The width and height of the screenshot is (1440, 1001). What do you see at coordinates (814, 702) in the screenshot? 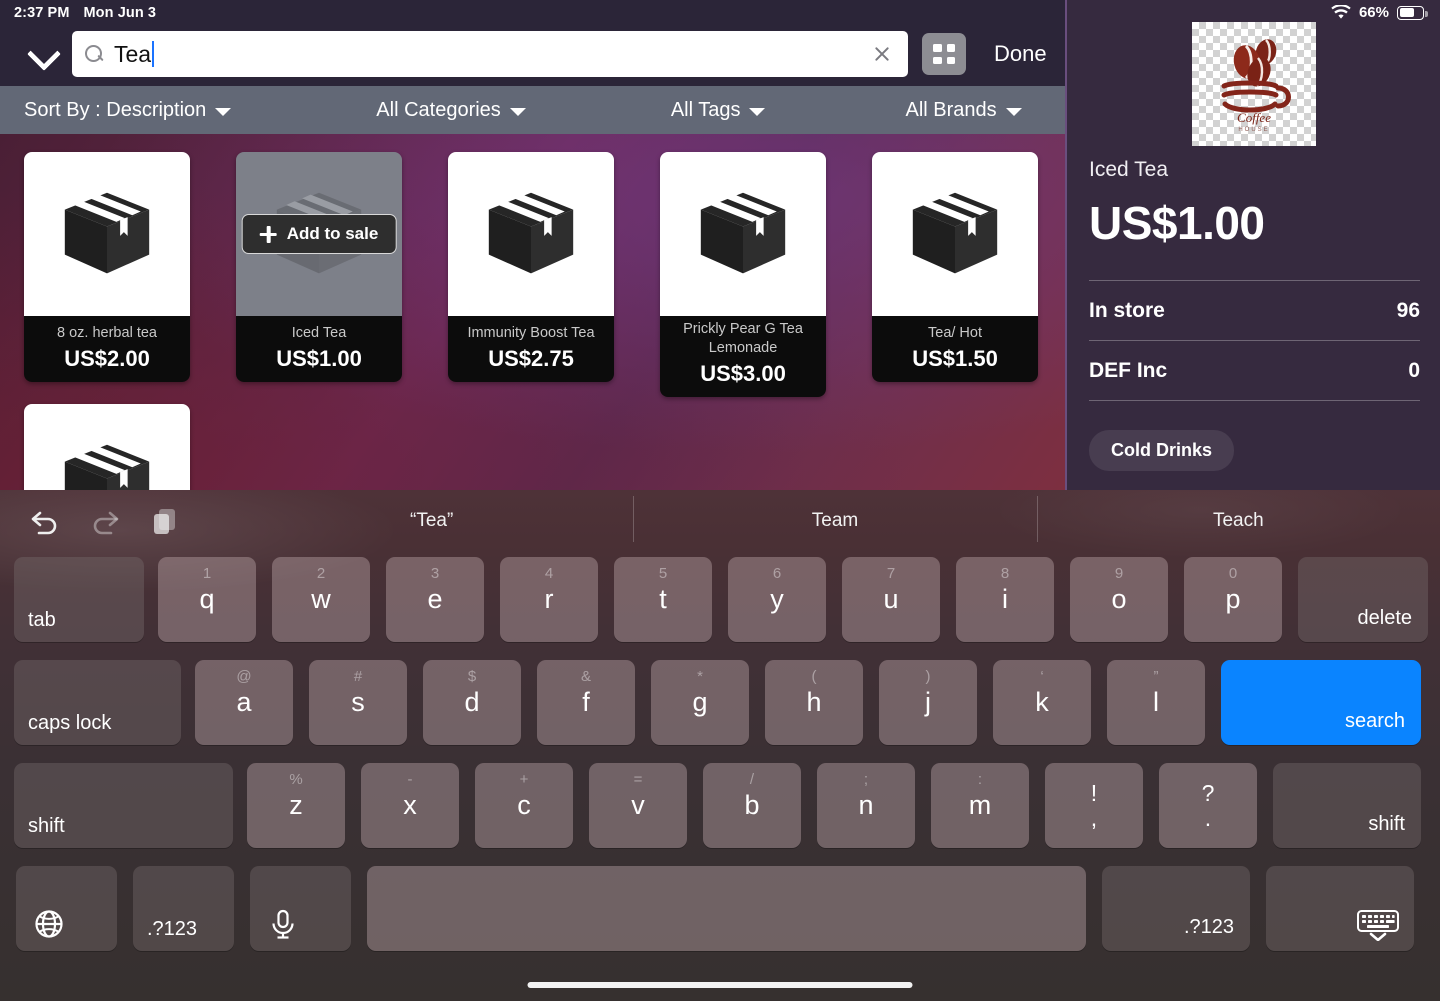
I see `key-h: ( h` at bounding box center [814, 702].